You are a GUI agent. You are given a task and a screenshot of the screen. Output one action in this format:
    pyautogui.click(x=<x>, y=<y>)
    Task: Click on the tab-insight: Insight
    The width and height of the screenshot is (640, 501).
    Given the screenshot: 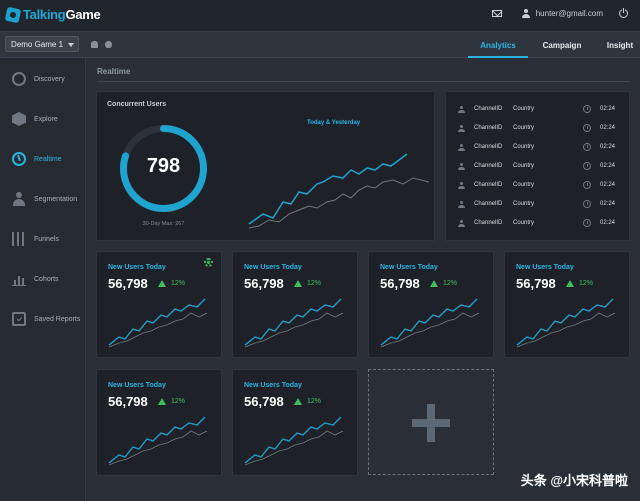 What is the action you would take?
    pyautogui.click(x=620, y=45)
    